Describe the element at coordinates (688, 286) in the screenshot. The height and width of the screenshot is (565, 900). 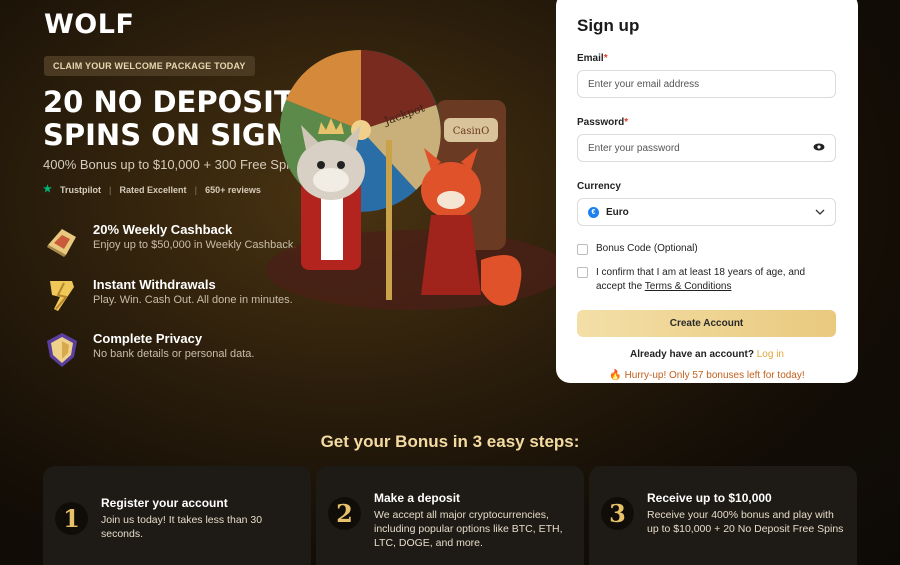
I see `terms-link: Terms & Conditions` at that location.